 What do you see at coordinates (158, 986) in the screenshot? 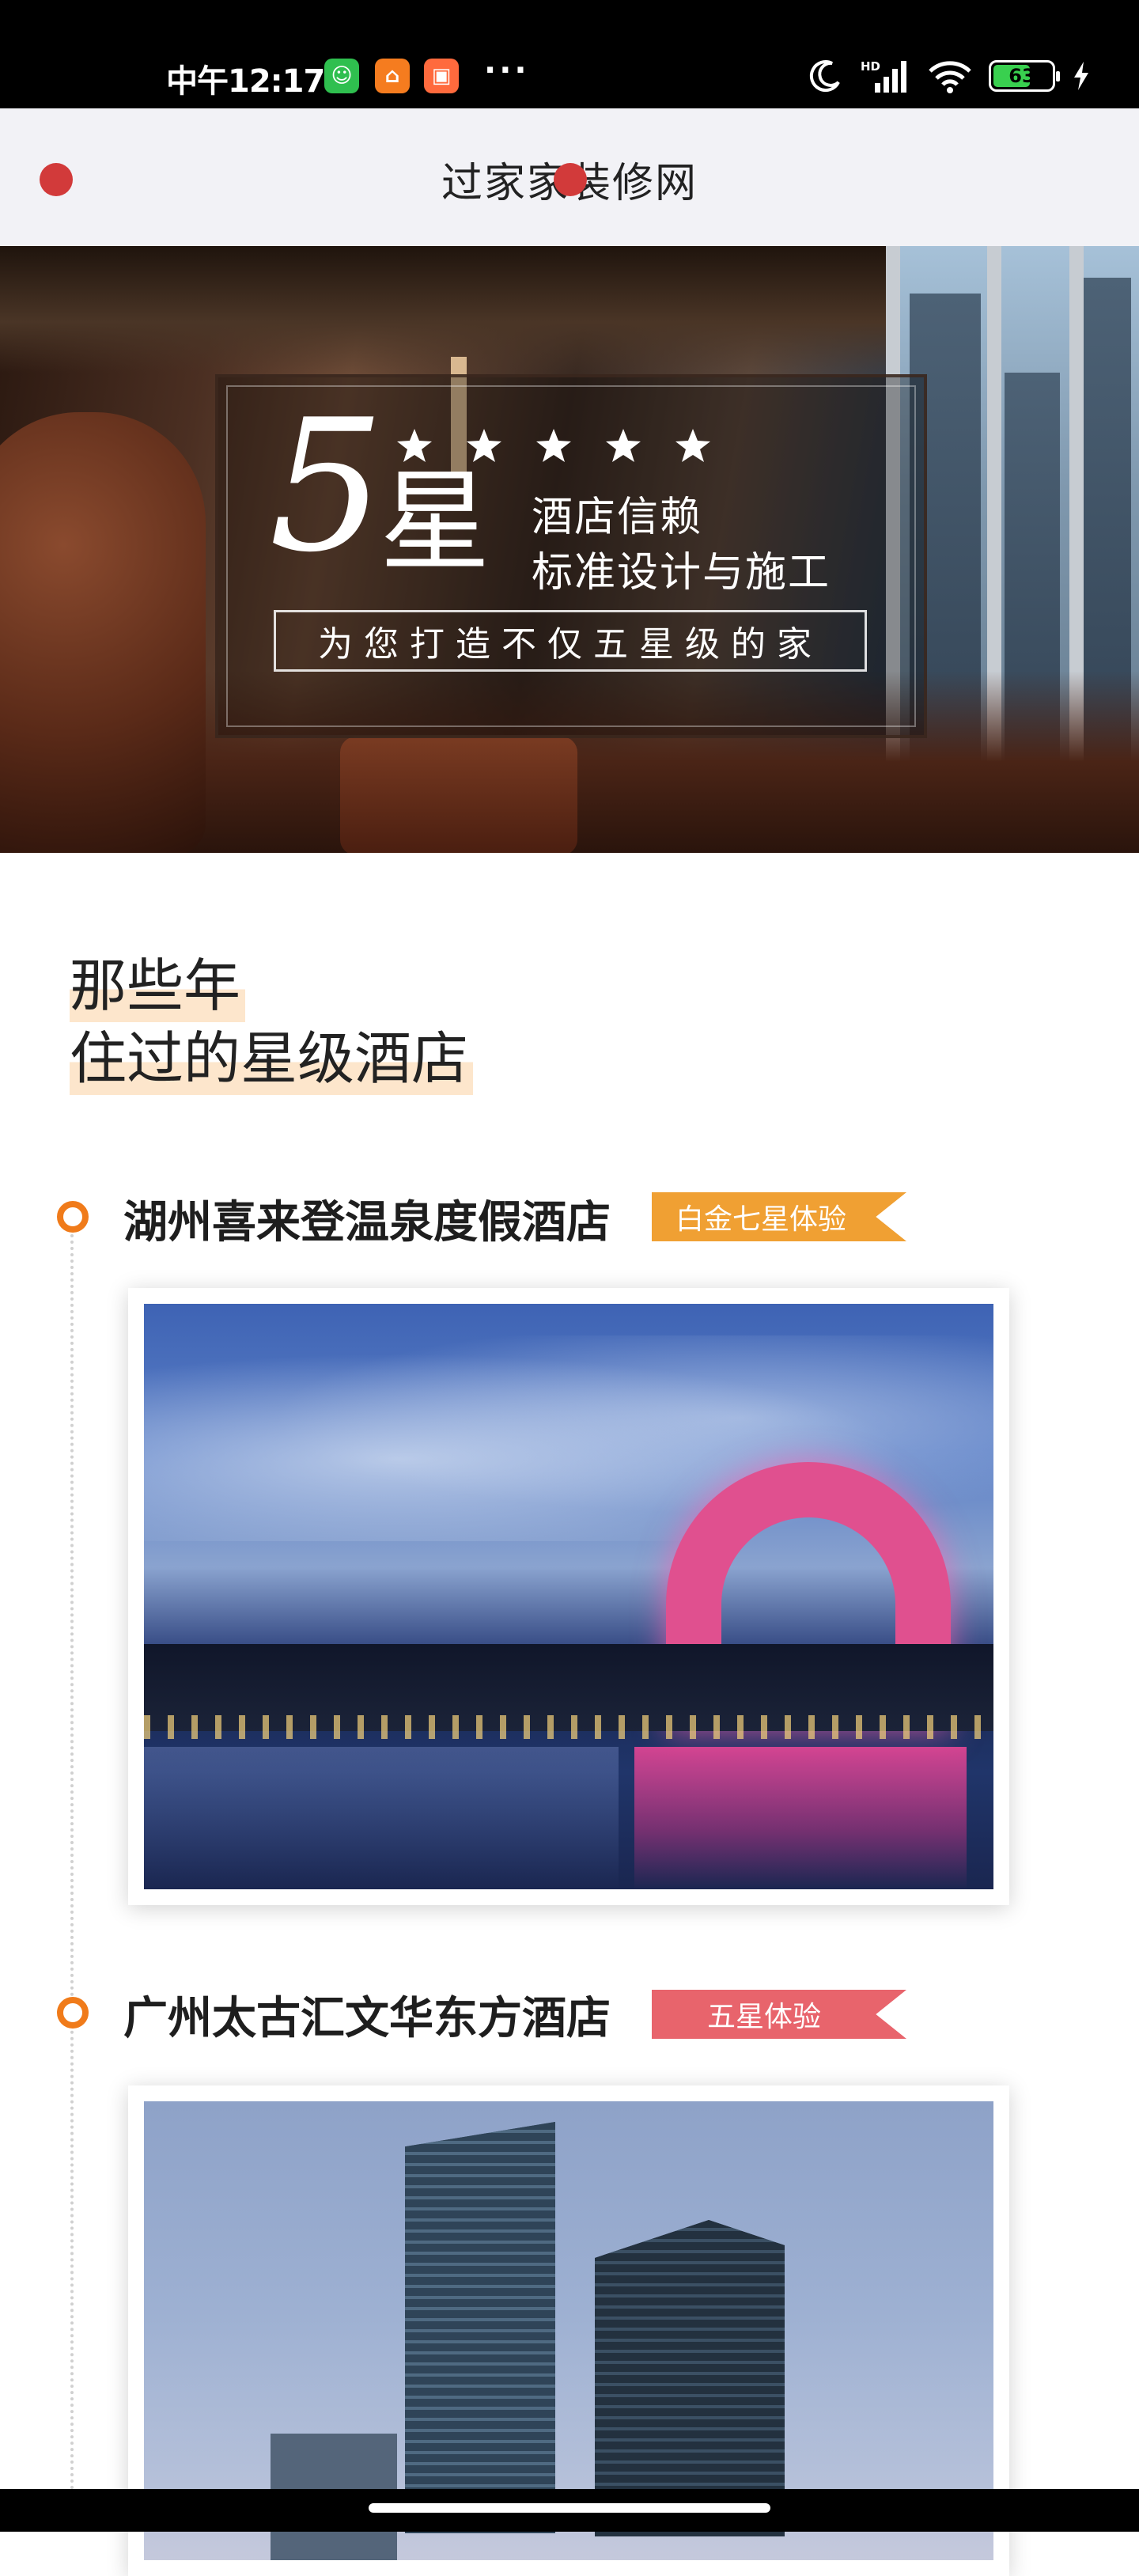
I see `section-heading-line-1: 那些年` at bounding box center [158, 986].